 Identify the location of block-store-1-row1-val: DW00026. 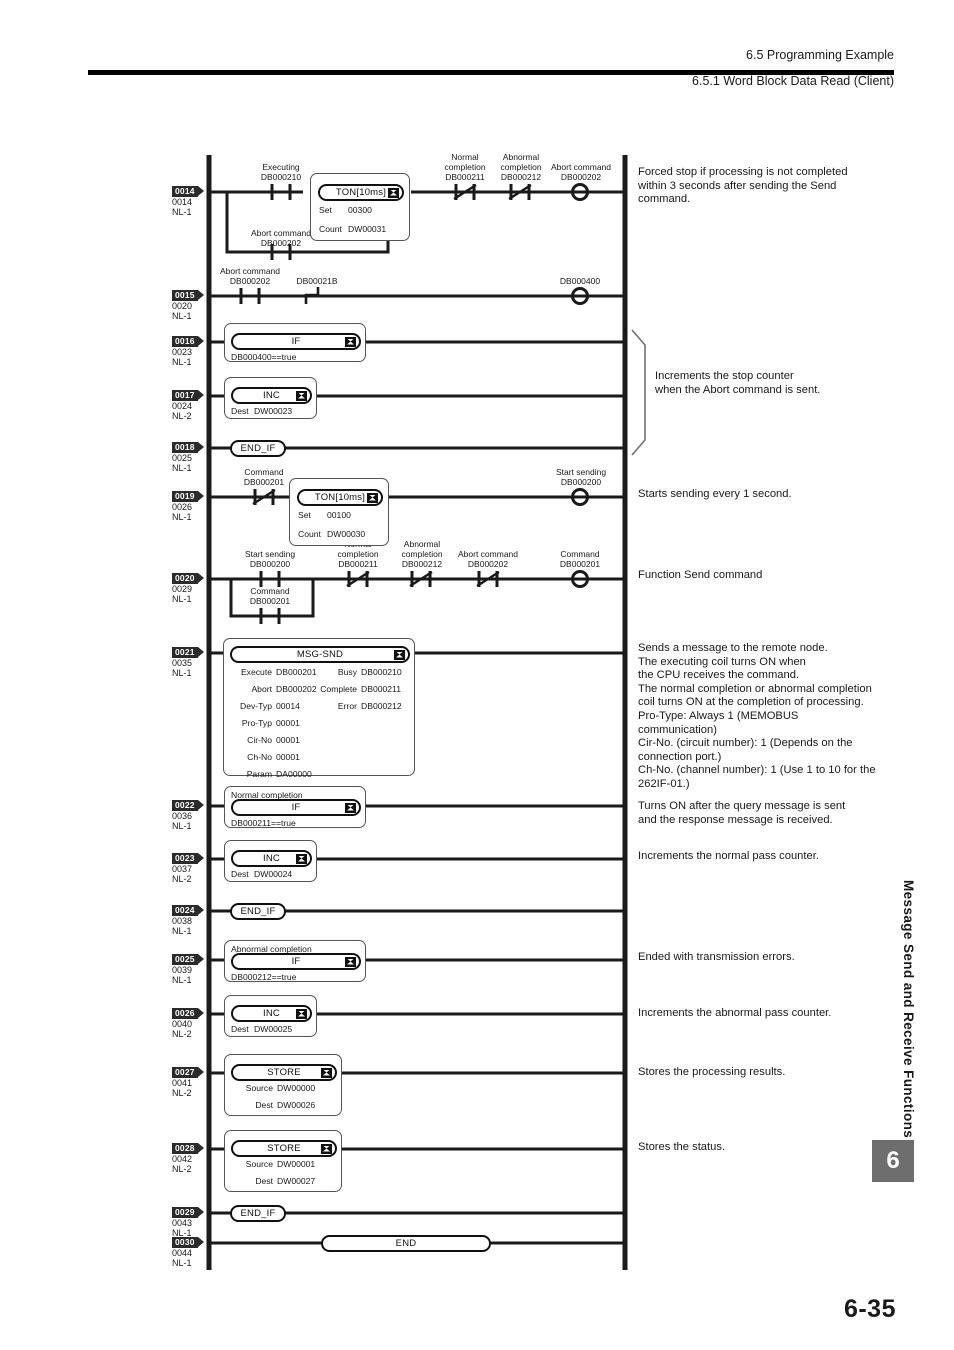
(296, 1105).